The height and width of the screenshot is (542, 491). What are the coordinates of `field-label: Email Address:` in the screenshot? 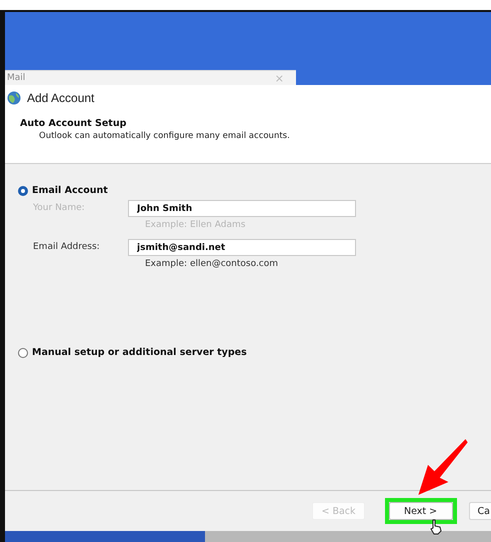 It's located at (66, 246).